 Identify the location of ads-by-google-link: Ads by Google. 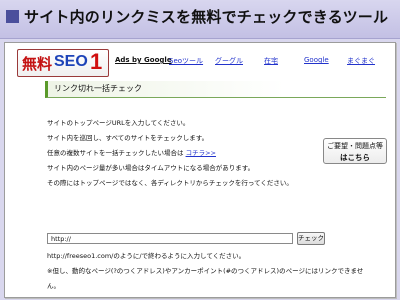
(143, 60).